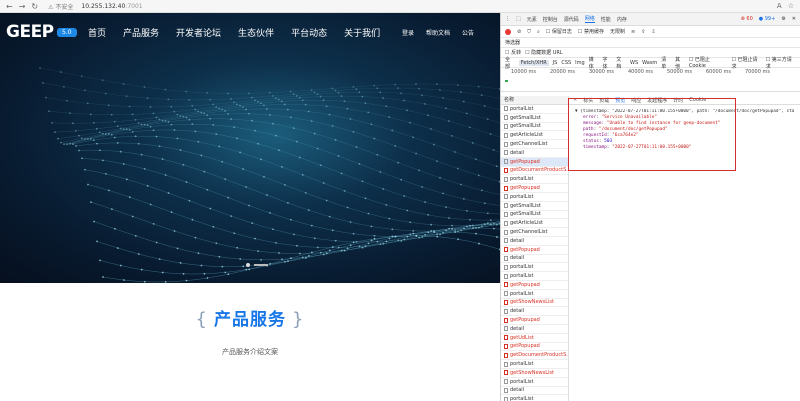 This screenshot has height=401, width=800. Describe the element at coordinates (198, 32) in the screenshot. I see `nav-item-forum: 开发者论坛` at that location.